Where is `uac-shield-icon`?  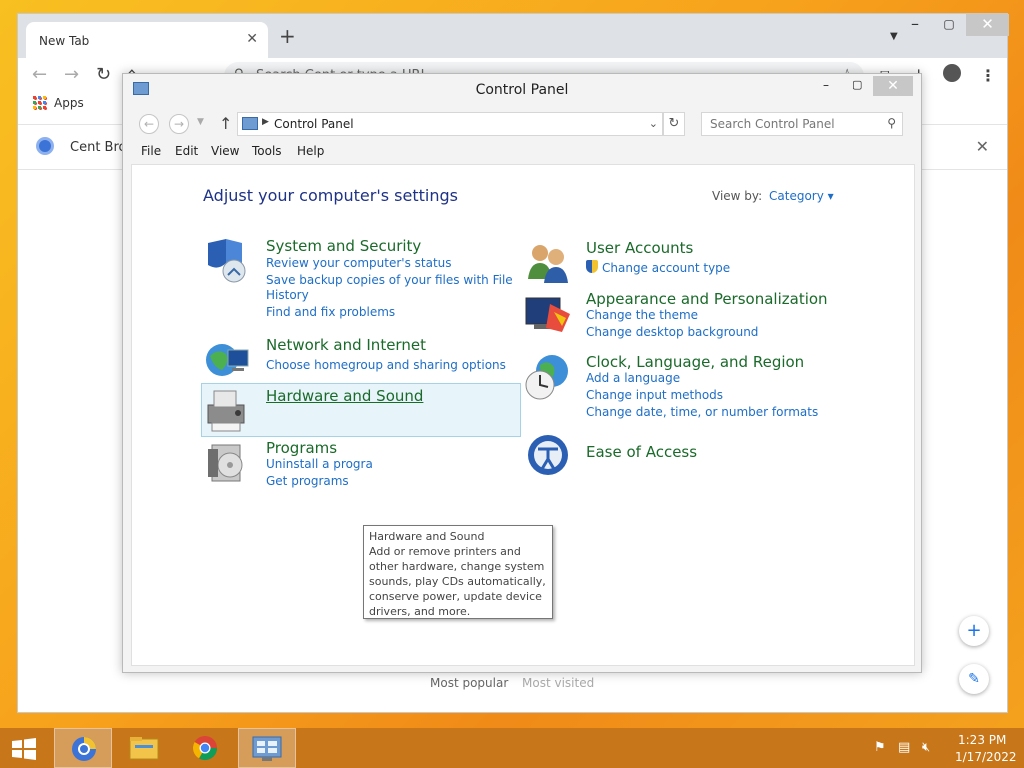 uac-shield-icon is located at coordinates (592, 266).